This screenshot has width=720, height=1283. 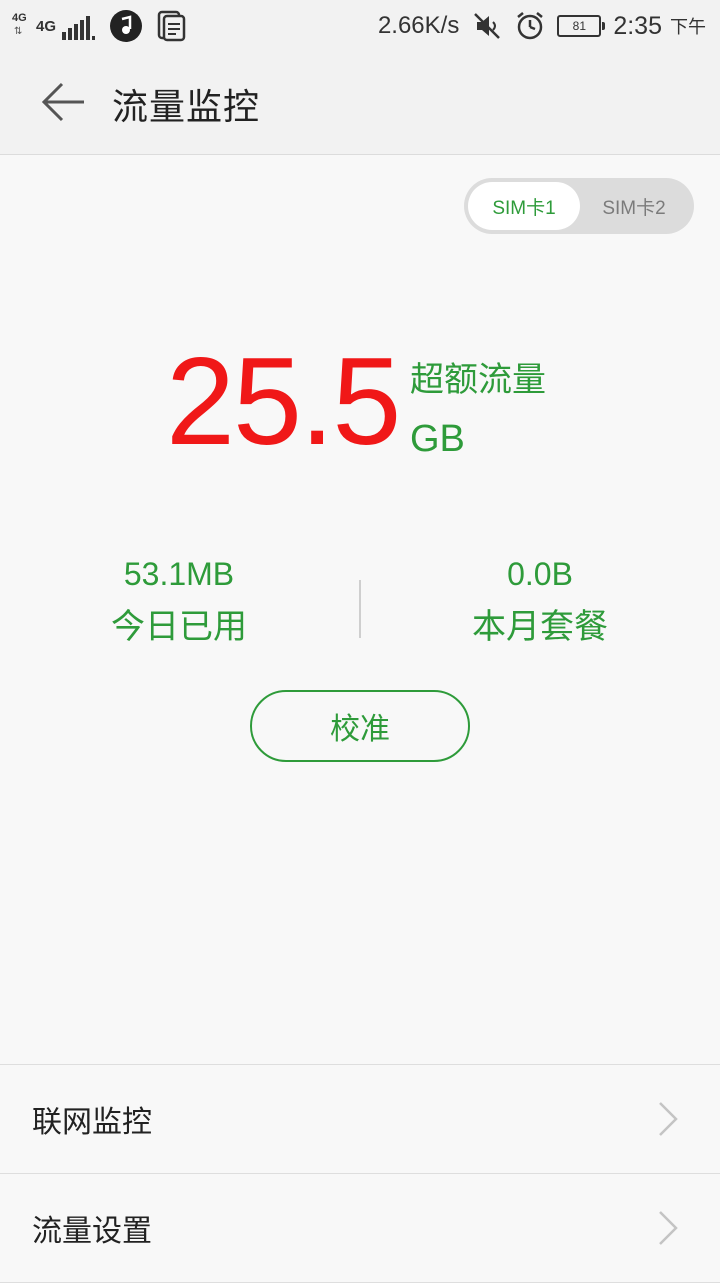 I want to click on app-header: 流量监控, so click(x=360, y=102).